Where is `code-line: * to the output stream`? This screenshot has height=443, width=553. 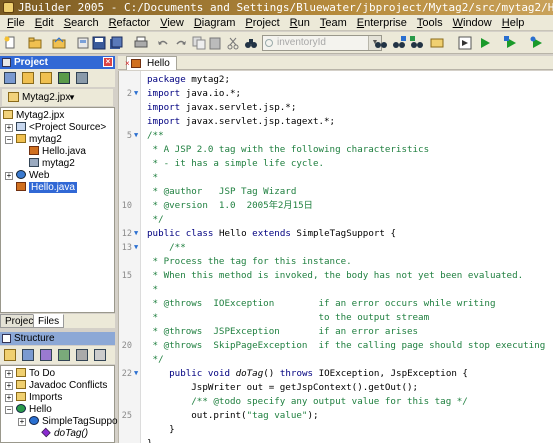
code-line: * to the output stream is located at coordinates (336, 318).